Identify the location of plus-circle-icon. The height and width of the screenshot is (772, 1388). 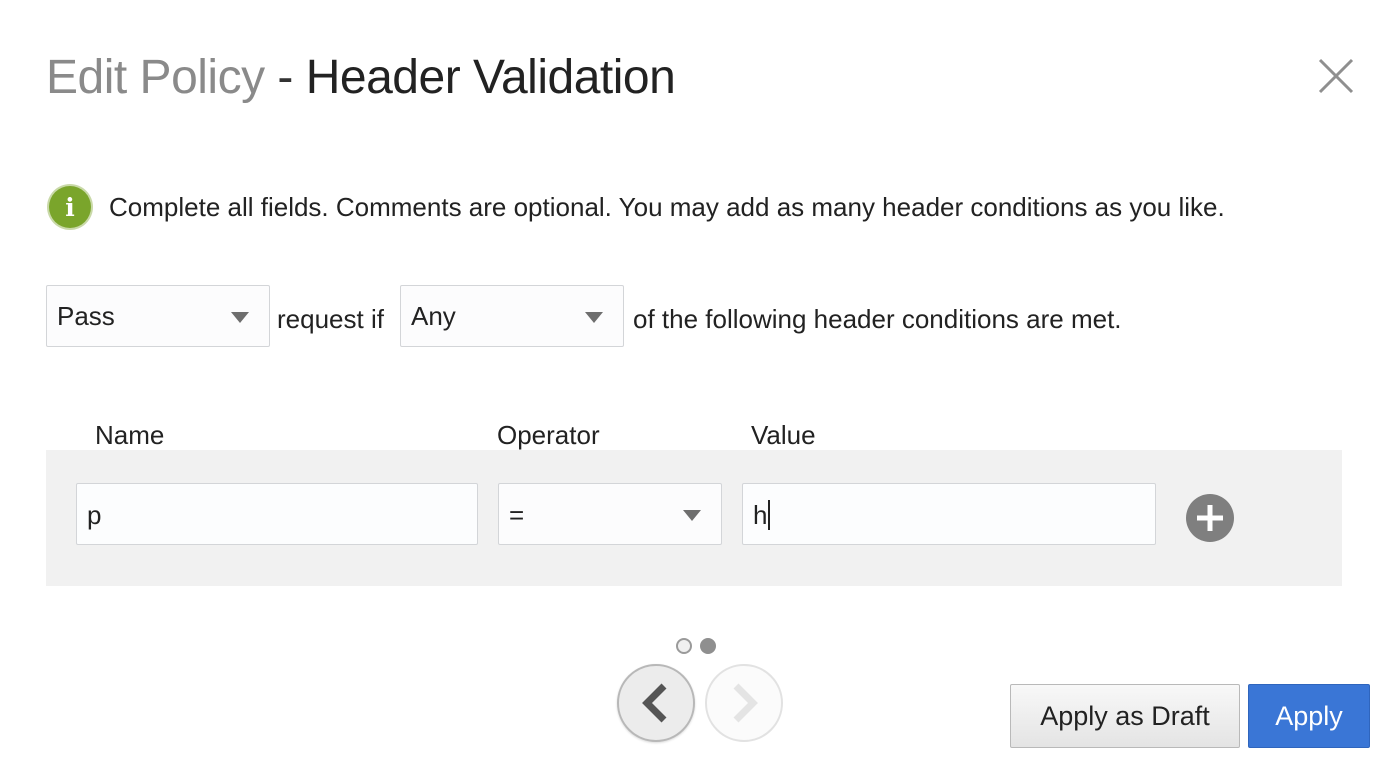
(1210, 518).